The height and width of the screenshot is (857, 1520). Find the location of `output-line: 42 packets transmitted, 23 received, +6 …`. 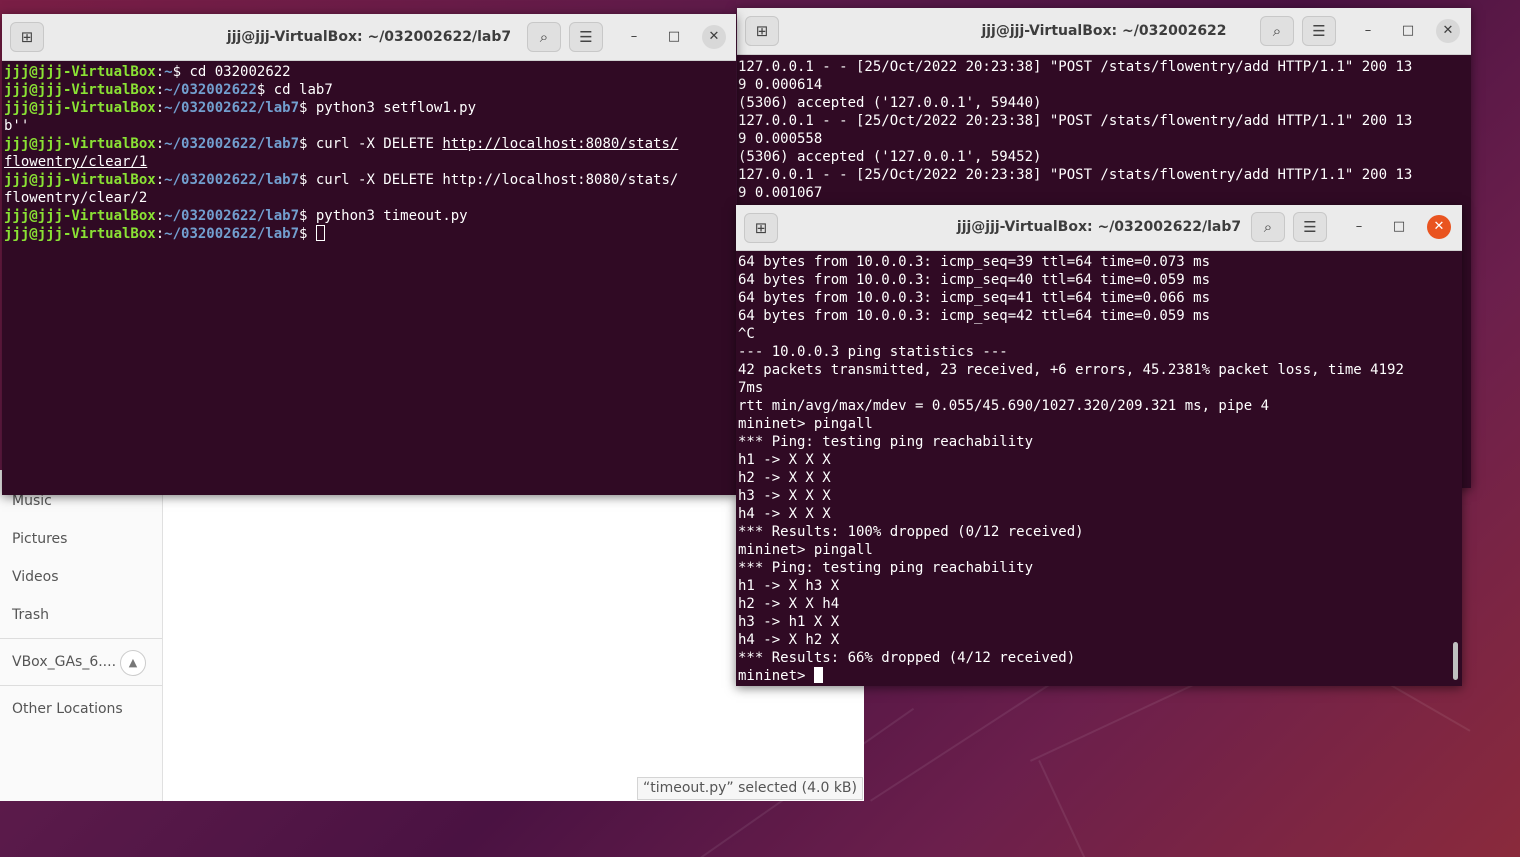

output-line: 42 packets transmitted, 23 received, +6 … is located at coordinates (1071, 370).